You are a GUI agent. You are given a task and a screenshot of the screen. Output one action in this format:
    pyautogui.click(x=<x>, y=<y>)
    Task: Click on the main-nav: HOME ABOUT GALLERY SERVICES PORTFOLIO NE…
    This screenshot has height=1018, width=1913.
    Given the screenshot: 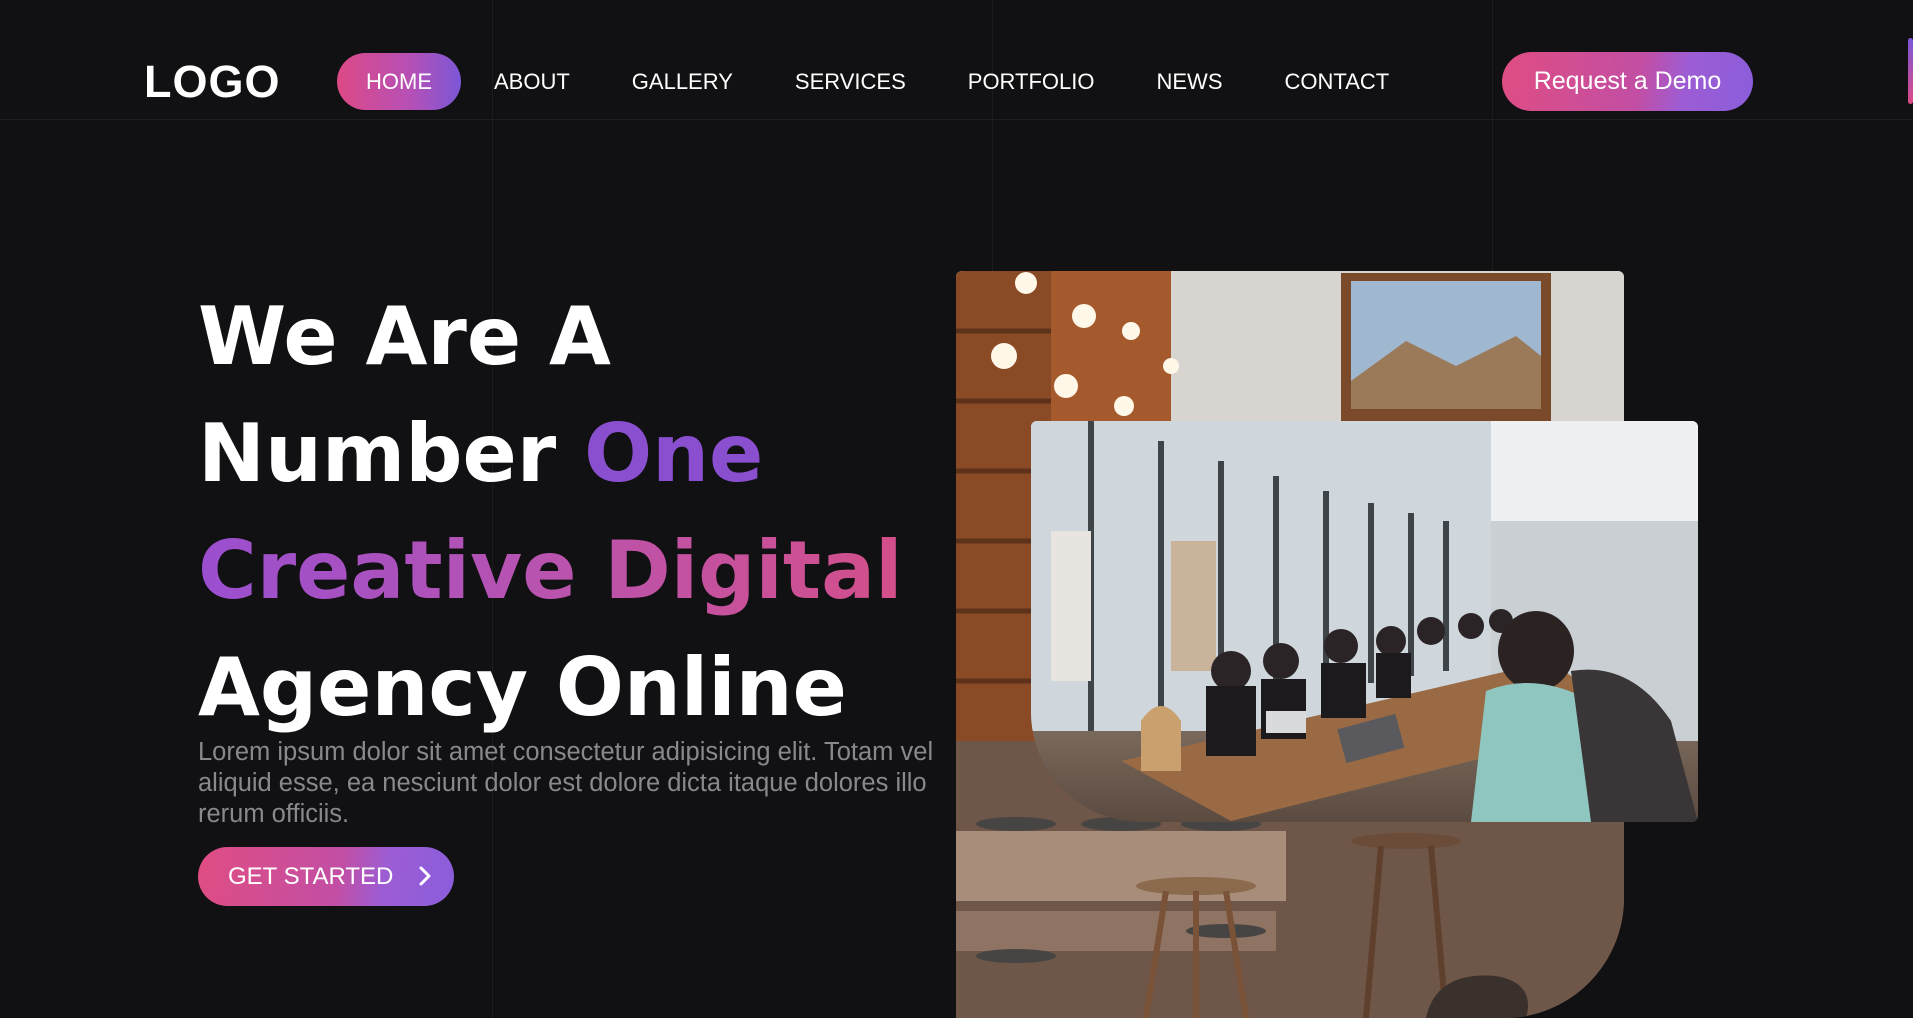 What is the action you would take?
    pyautogui.click(x=879, y=81)
    